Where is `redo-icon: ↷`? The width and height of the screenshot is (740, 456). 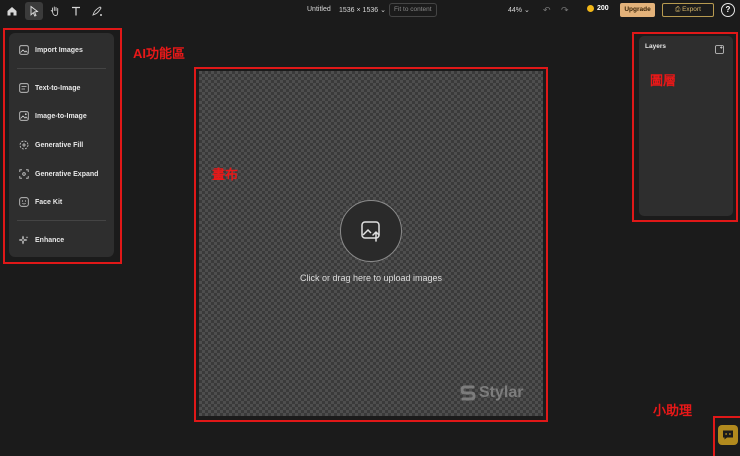 redo-icon: ↷ is located at coordinates (565, 10).